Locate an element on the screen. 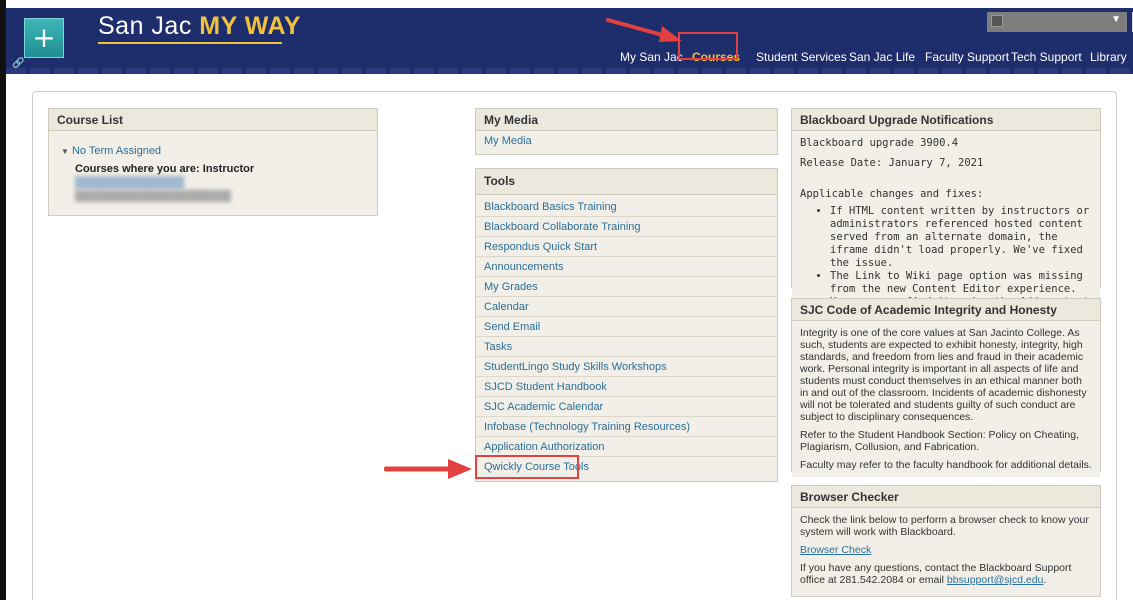  nav-san-jac-life: San Jac Life is located at coordinates (882, 57).